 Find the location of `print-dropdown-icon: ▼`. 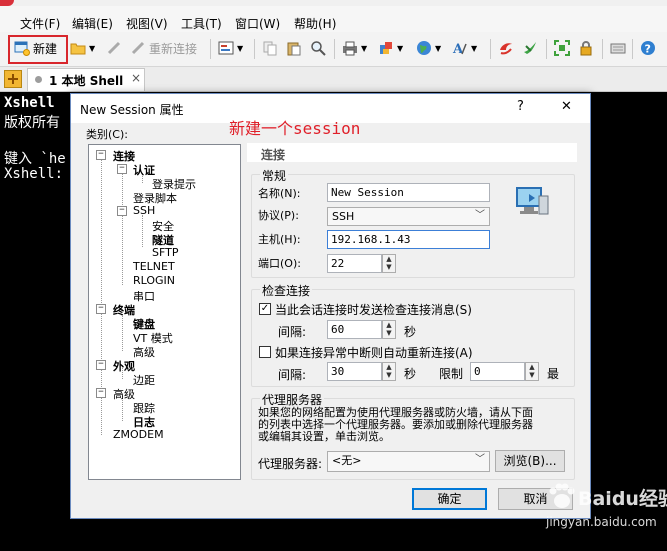

print-dropdown-icon: ▼ is located at coordinates (364, 48).